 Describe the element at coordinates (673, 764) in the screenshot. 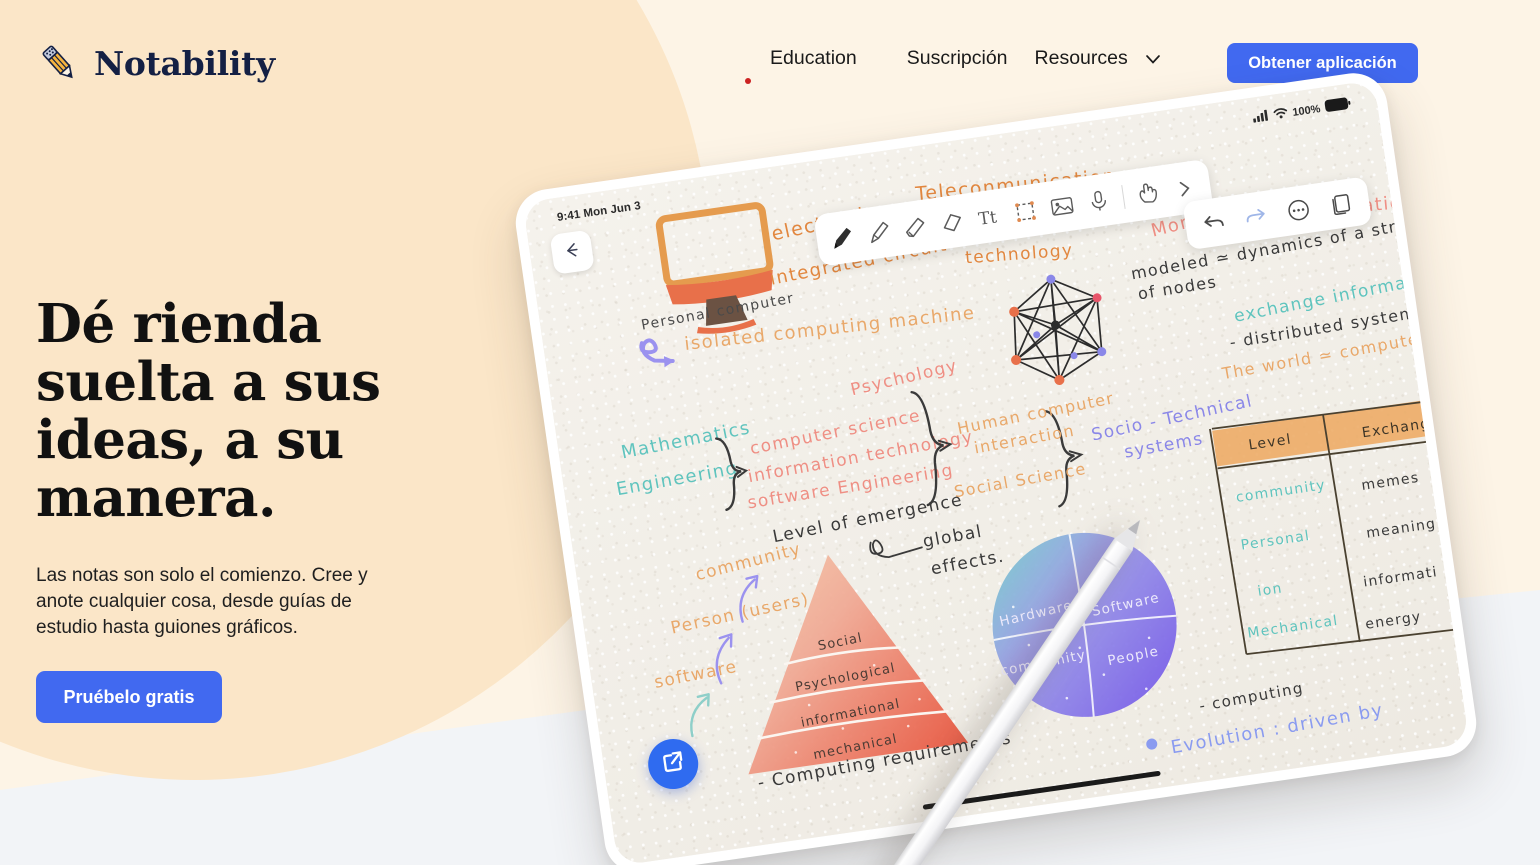

I see `external-link-icon` at that location.